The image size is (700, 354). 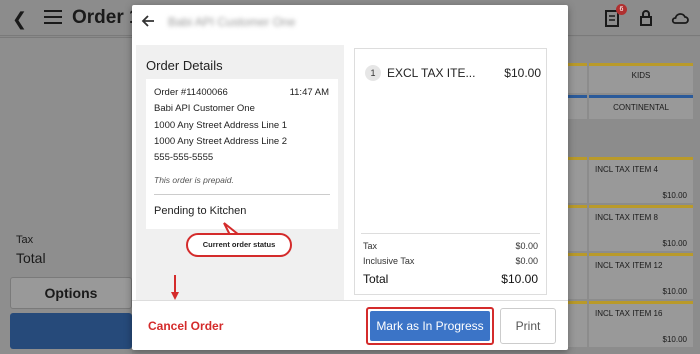 I want to click on order-time: 11:47 AM, so click(x=309, y=92).